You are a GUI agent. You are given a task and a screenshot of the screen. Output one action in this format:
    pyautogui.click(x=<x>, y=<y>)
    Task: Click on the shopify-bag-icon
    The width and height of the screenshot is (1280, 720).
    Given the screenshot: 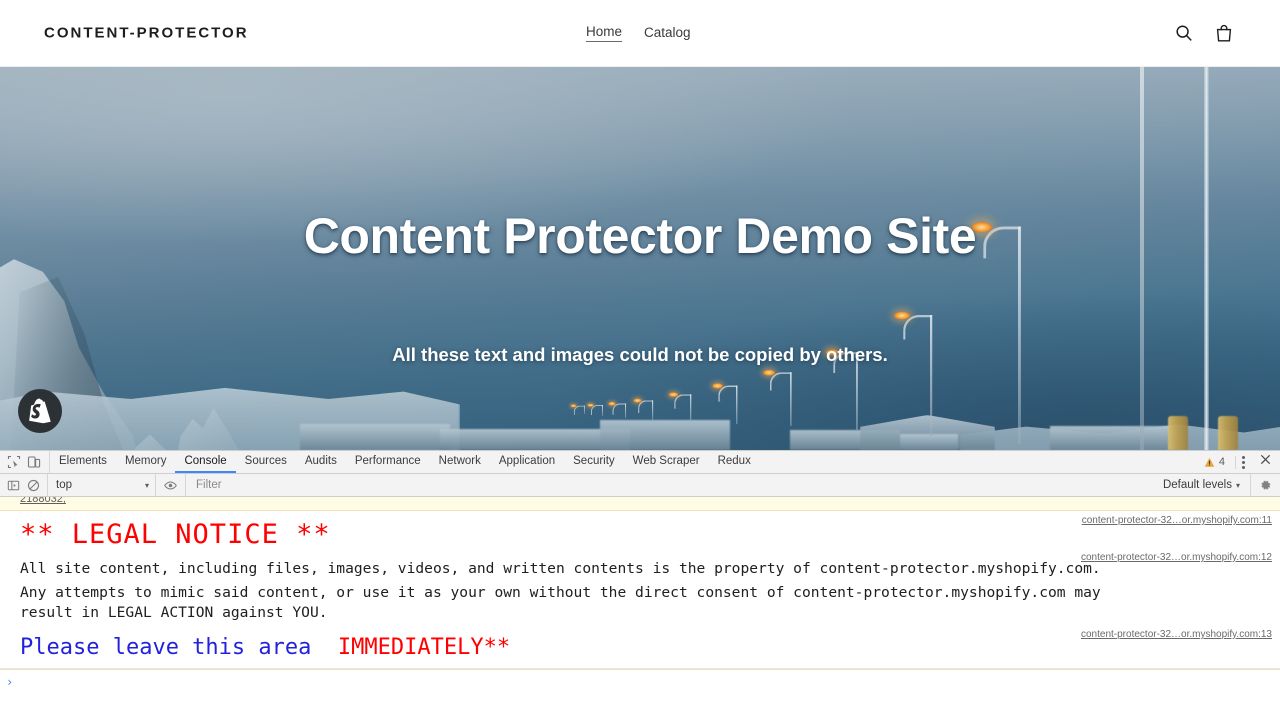 What is the action you would take?
    pyautogui.click(x=40, y=411)
    